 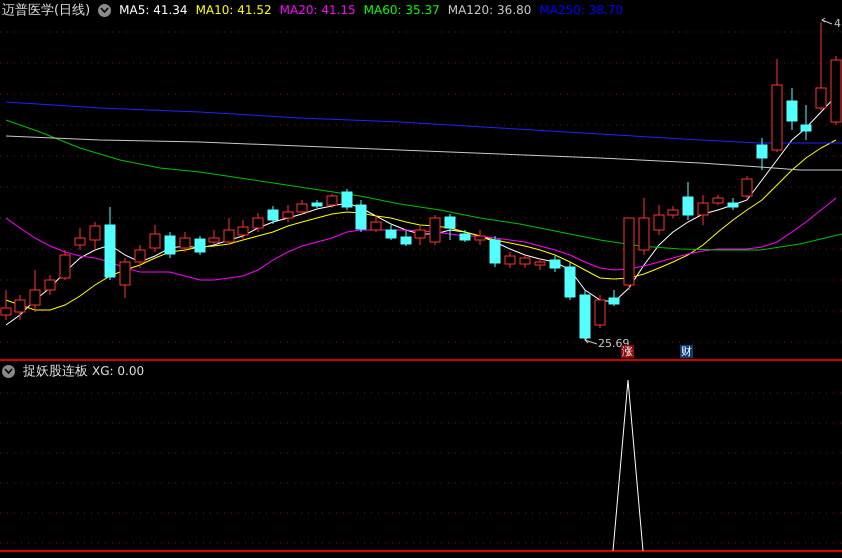 What do you see at coordinates (402, 10) in the screenshot?
I see `moving-average-reading: MA60: 35.37` at bounding box center [402, 10].